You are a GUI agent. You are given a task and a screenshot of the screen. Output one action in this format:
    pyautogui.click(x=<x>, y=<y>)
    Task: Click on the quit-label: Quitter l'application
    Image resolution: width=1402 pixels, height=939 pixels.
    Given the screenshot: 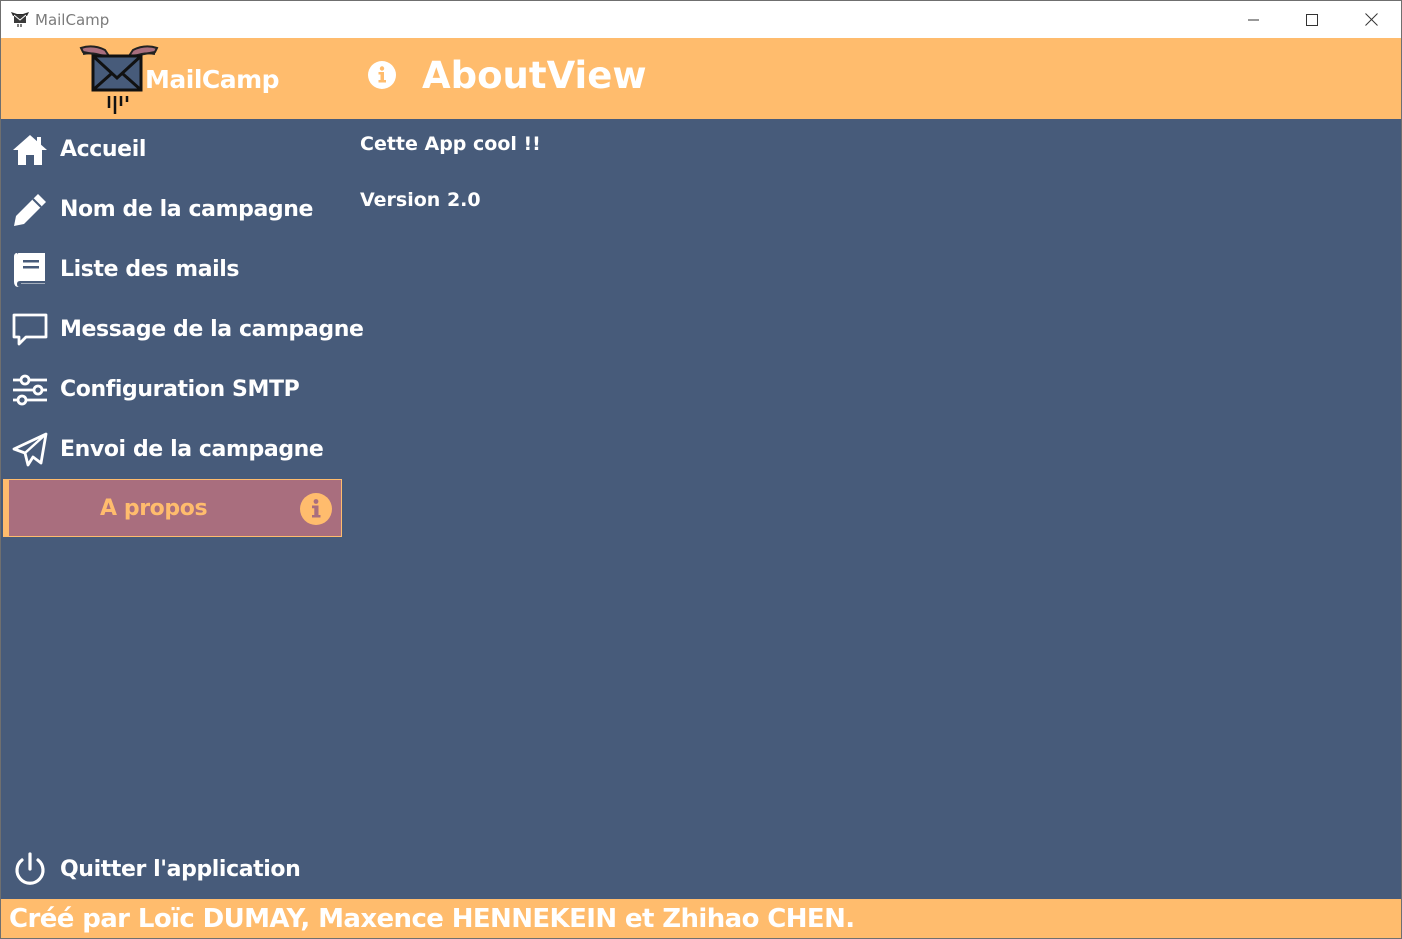 What is the action you would take?
    pyautogui.click(x=180, y=869)
    